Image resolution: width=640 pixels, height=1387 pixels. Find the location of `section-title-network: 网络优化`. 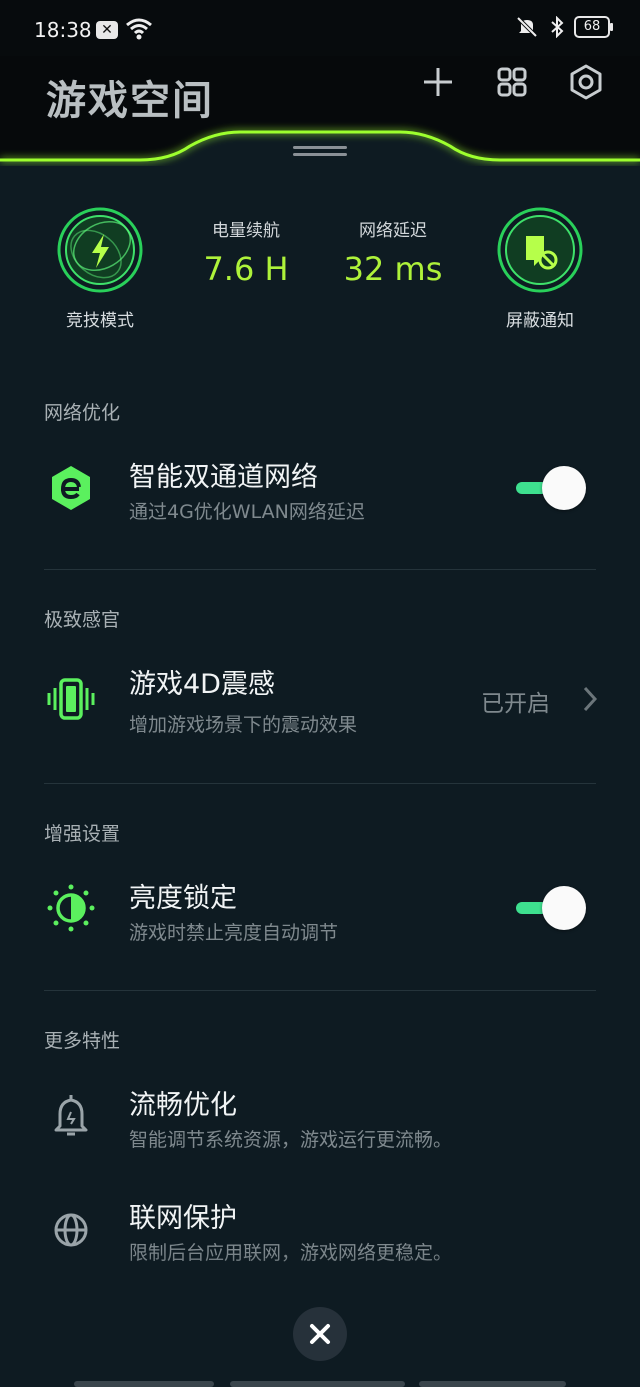

section-title-network: 网络优化 is located at coordinates (82, 413).